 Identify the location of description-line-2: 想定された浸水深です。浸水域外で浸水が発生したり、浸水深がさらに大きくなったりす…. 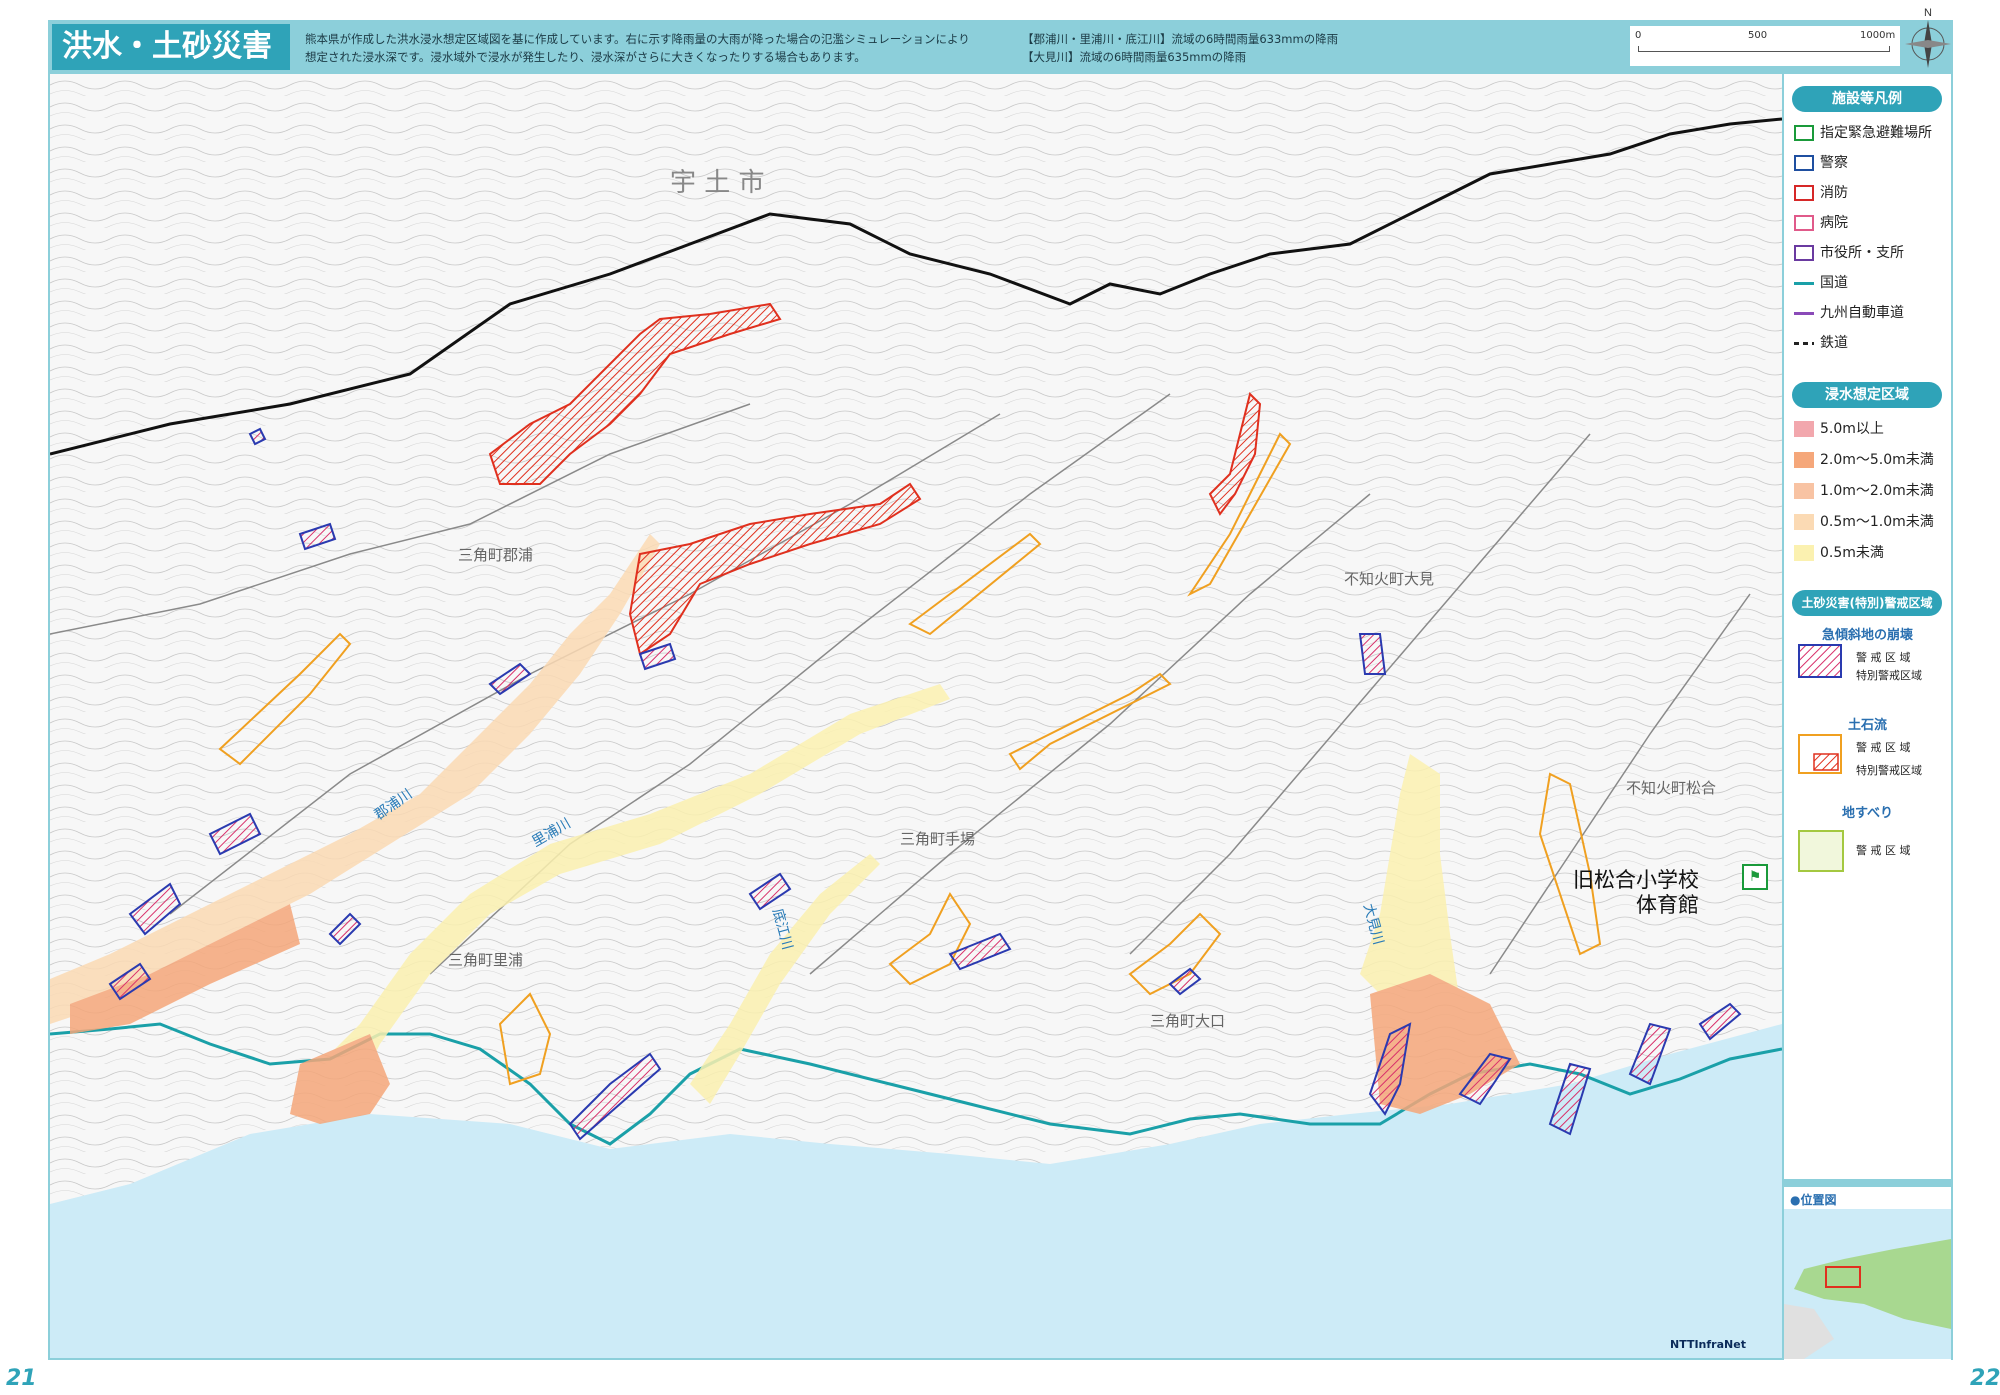
(585, 57).